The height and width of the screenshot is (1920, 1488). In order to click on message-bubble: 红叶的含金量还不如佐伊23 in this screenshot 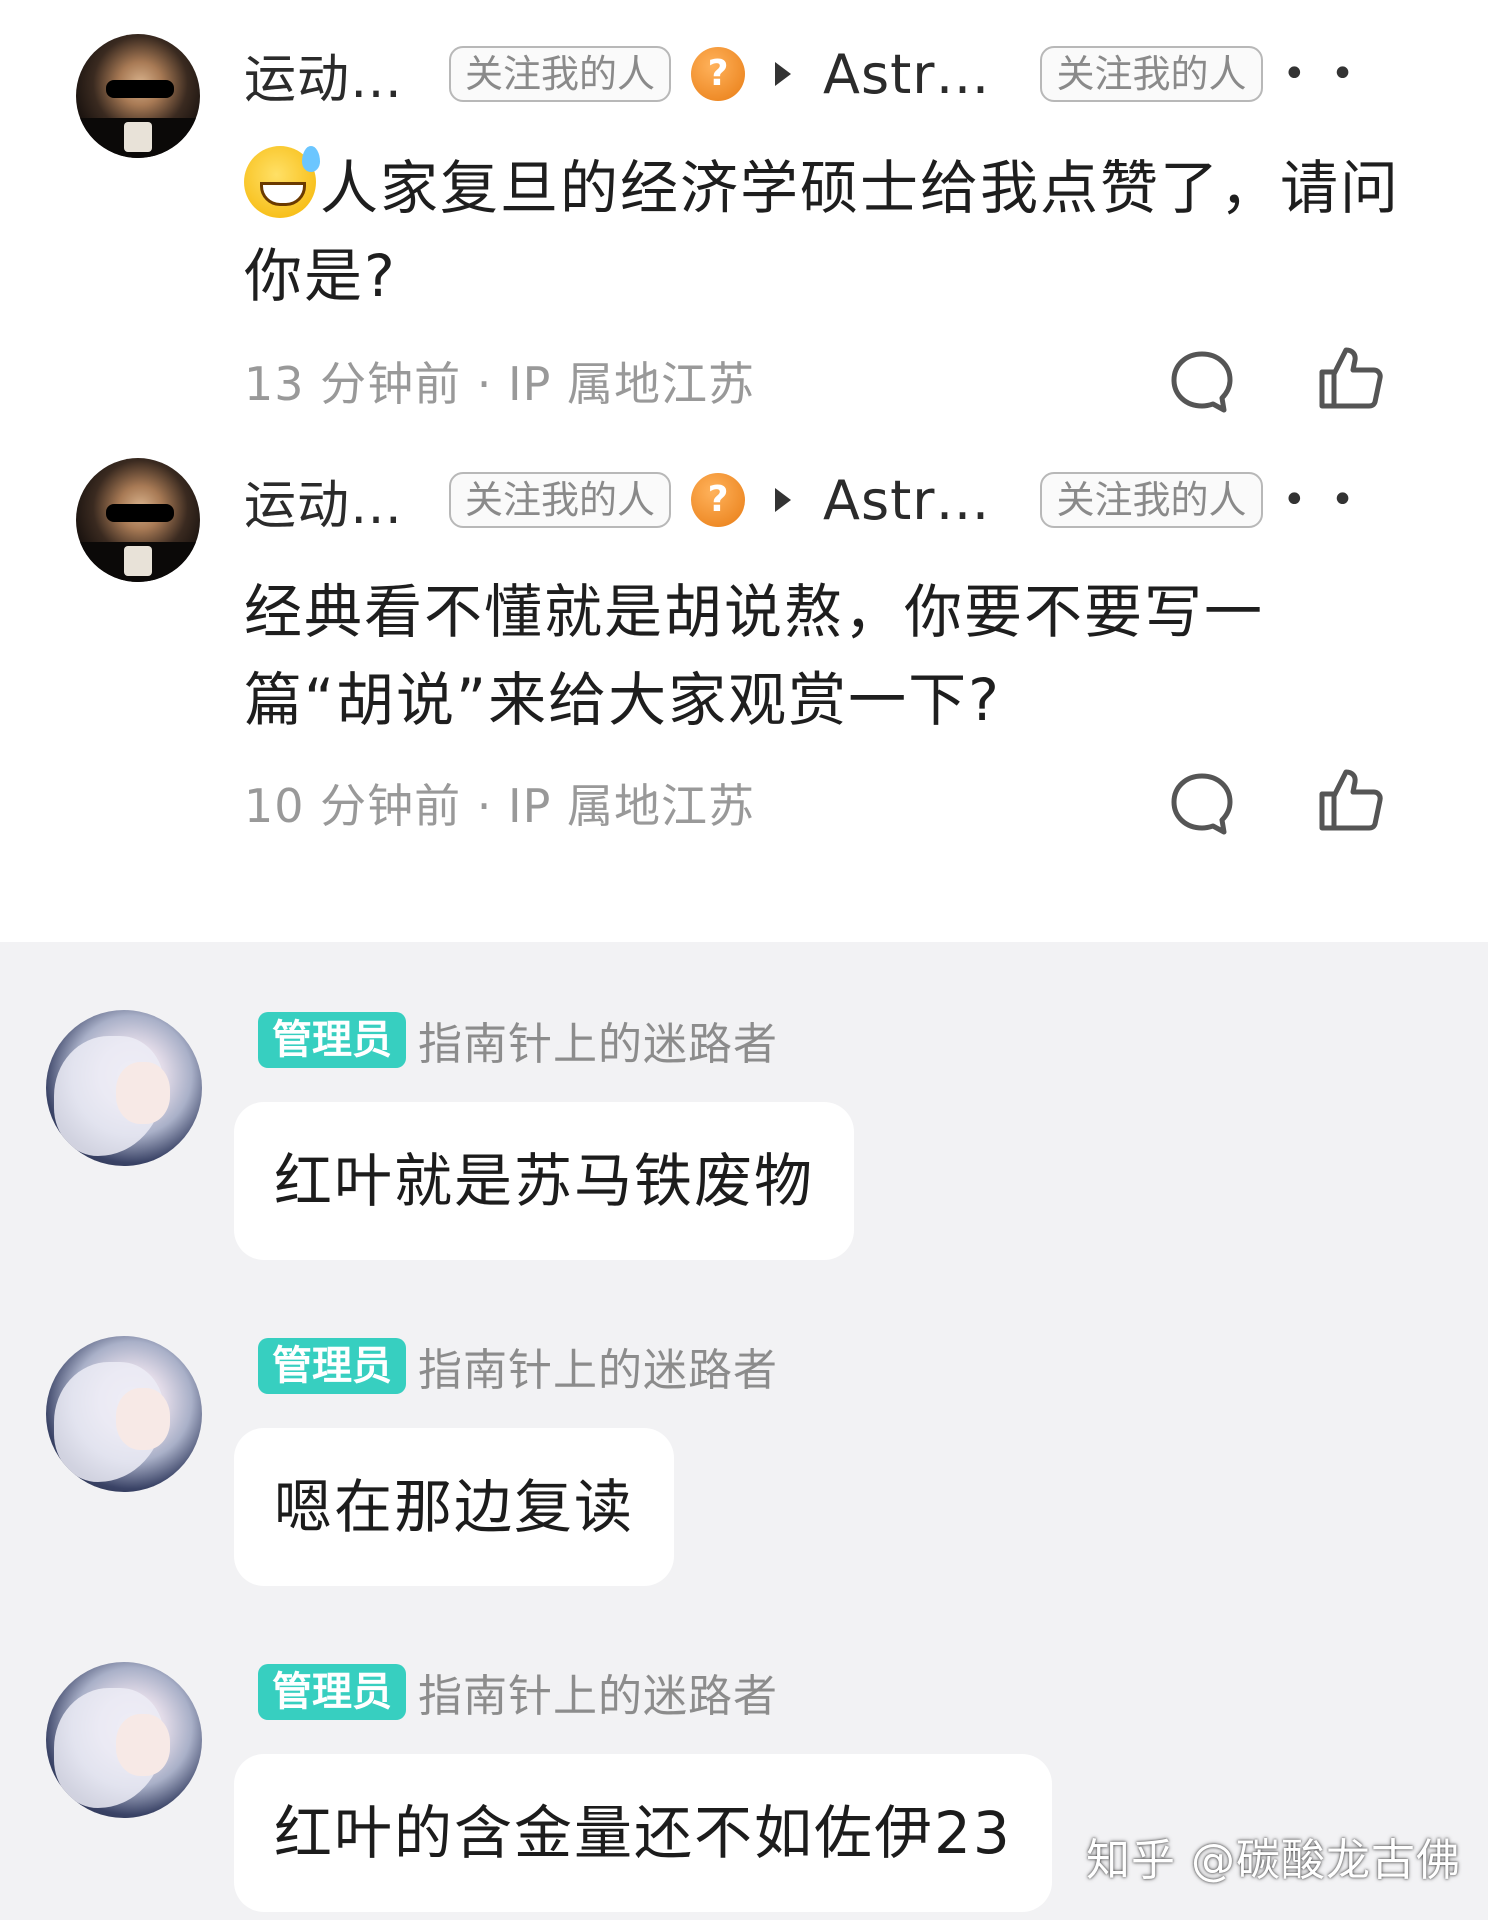, I will do `click(643, 1833)`.